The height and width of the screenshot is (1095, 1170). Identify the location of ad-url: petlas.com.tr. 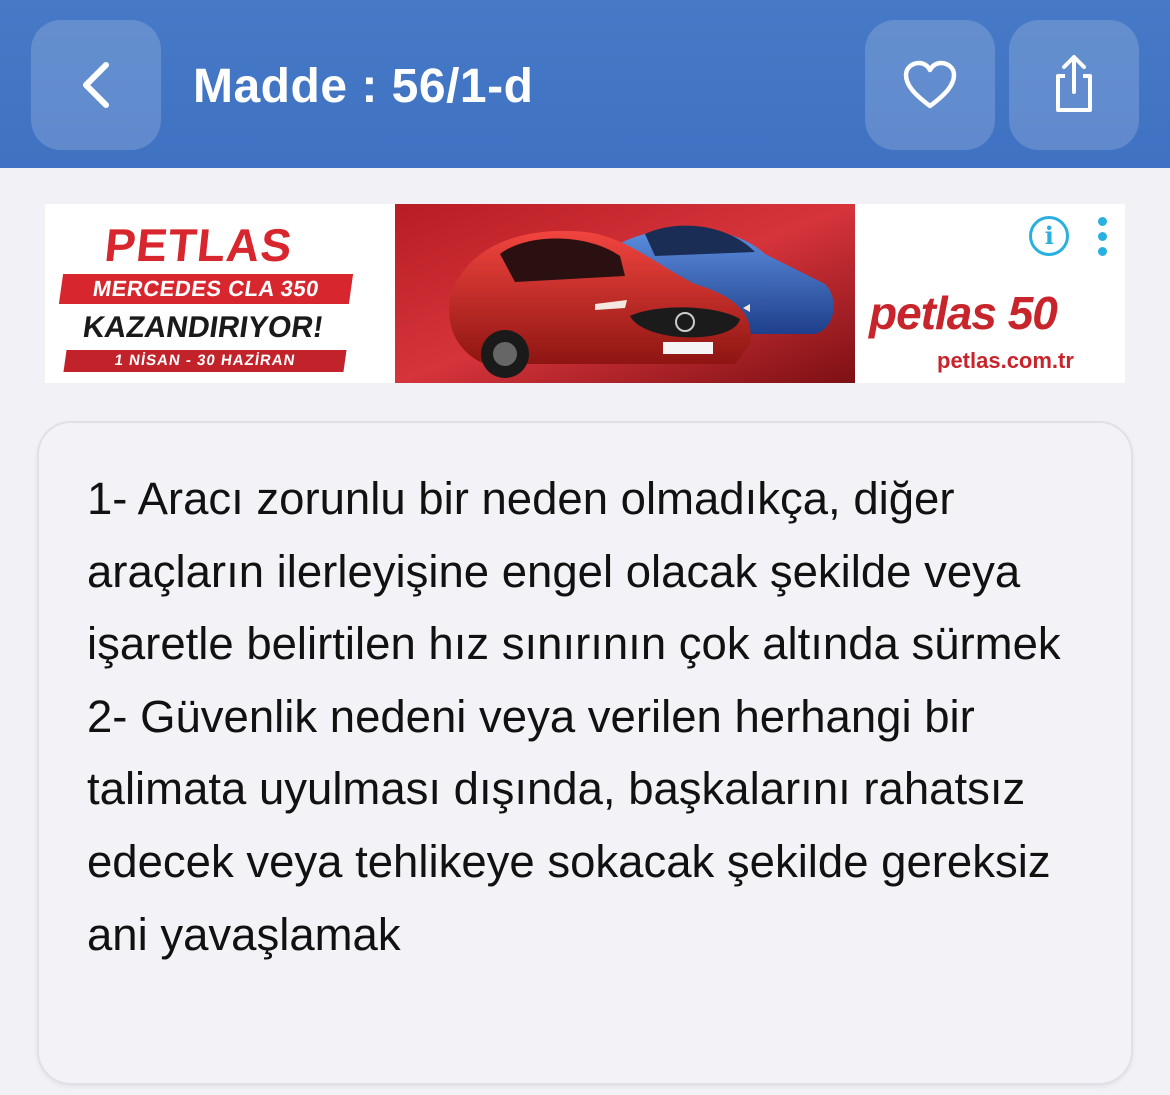
(1005, 360).